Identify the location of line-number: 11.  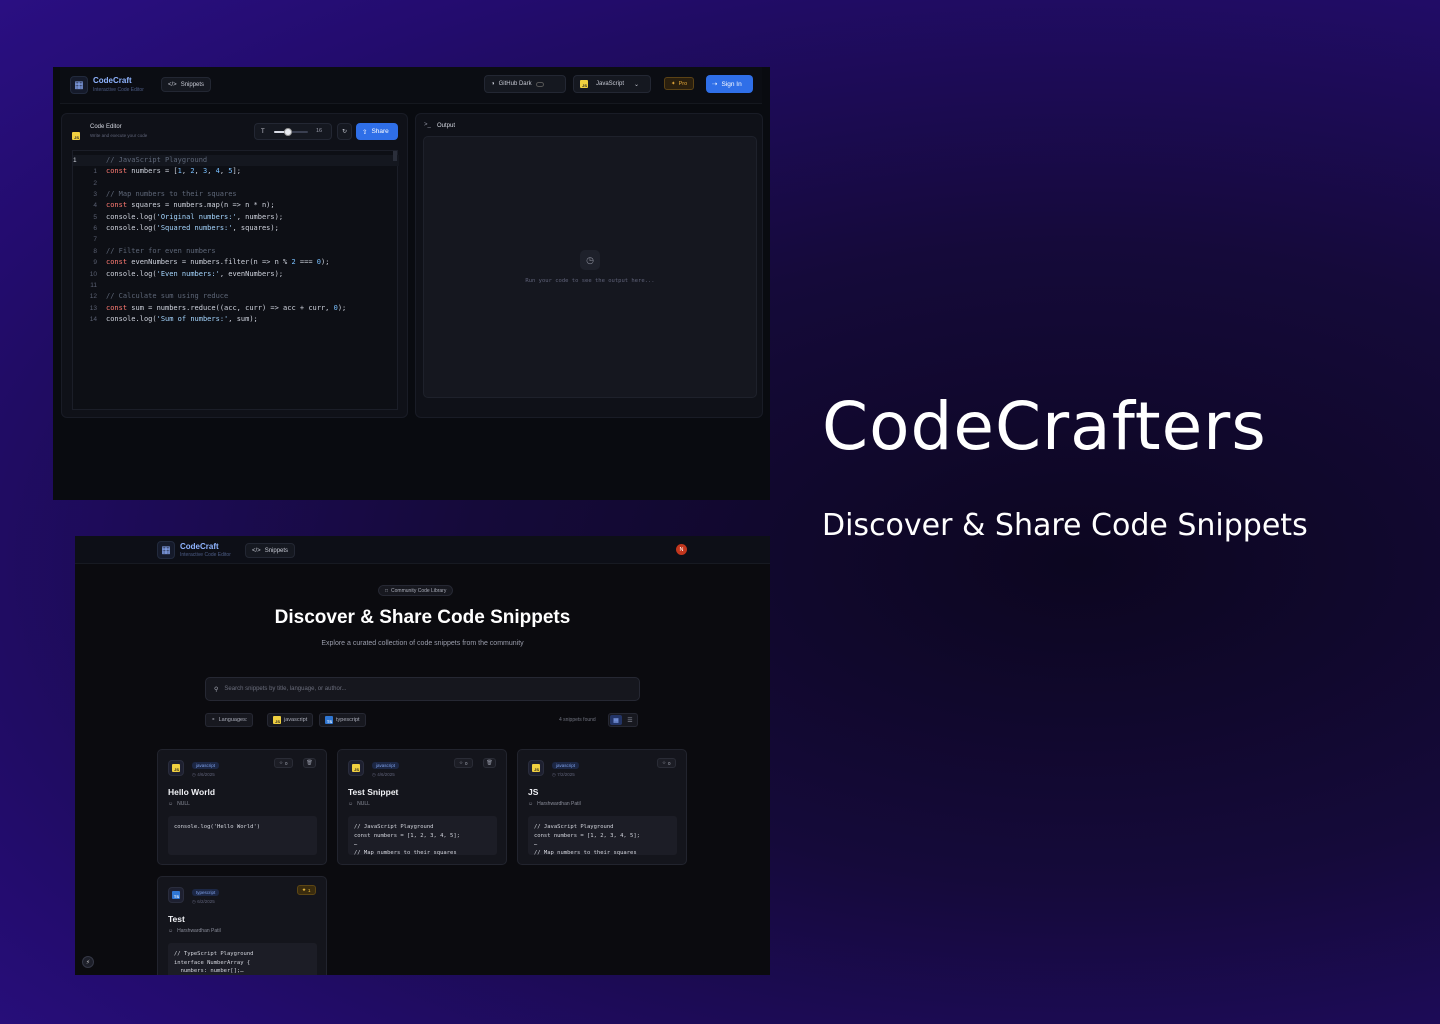
(93, 285).